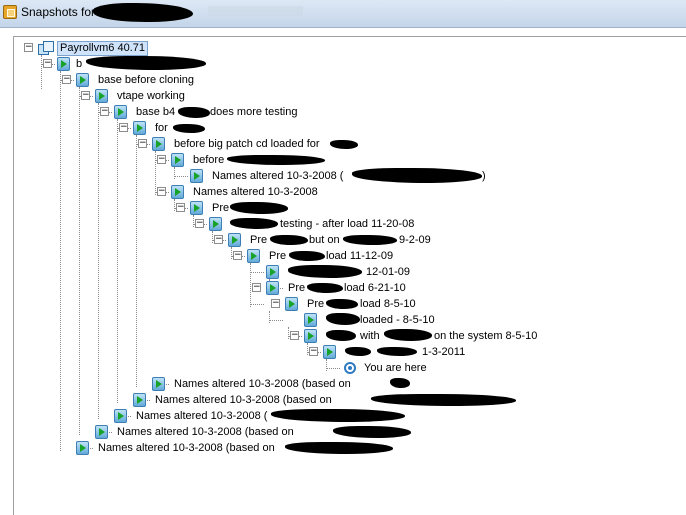 The width and height of the screenshot is (686, 515). Describe the element at coordinates (397, 320) in the screenshot. I see `tree-node-snapshot: loaded - 8-5-10` at that location.